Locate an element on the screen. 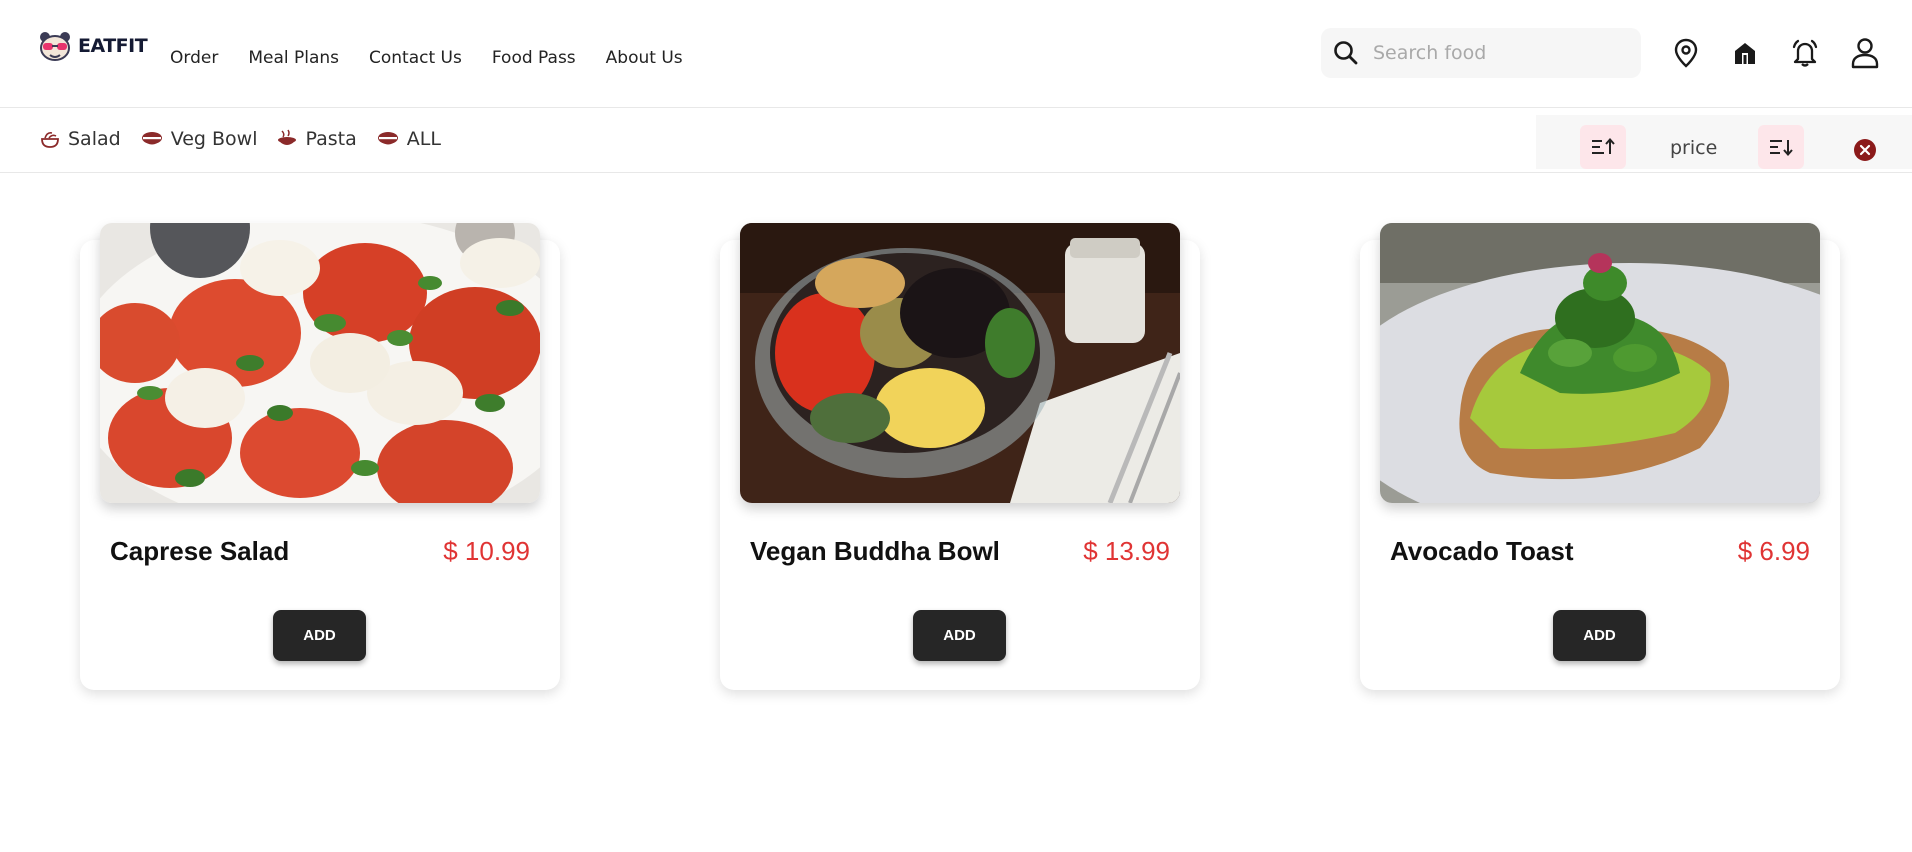  product-card: Avocado Toast $ 6.99 ADD is located at coordinates (1600, 456).